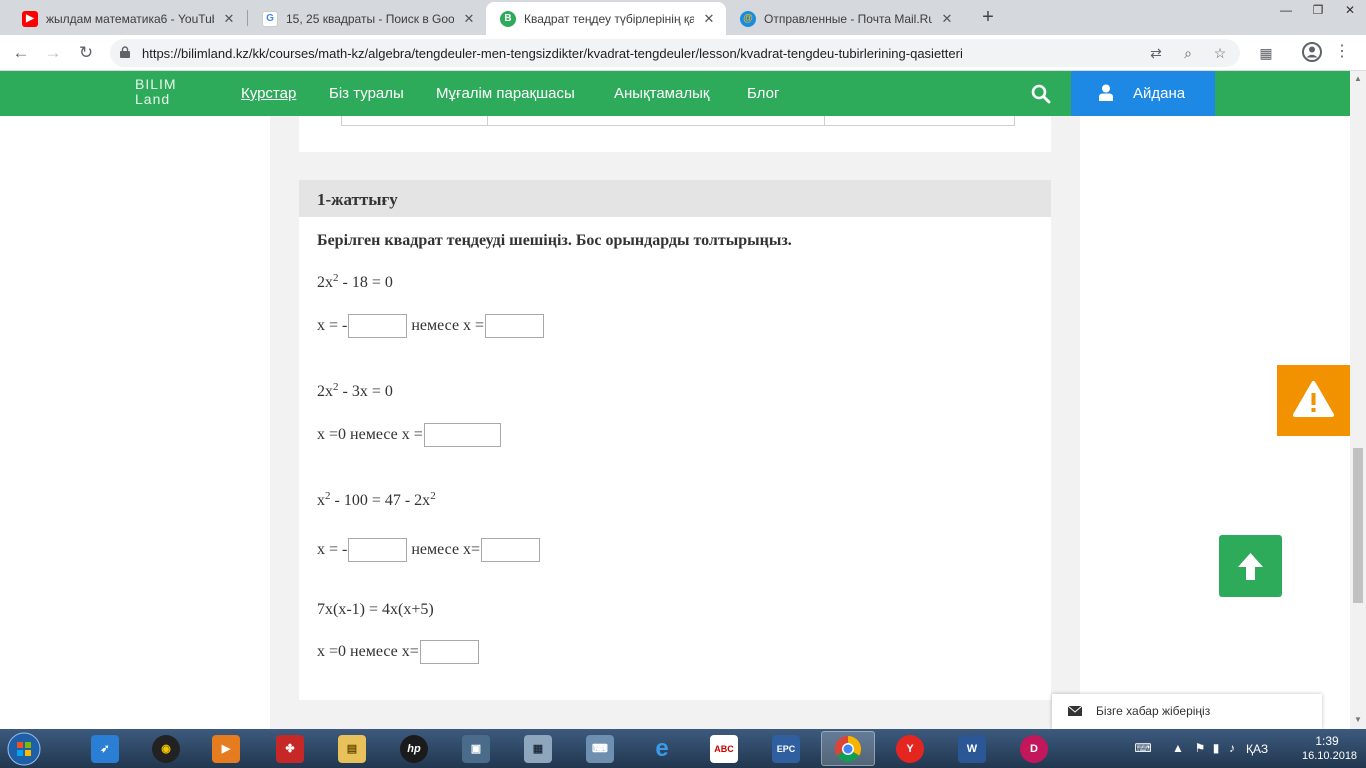 The image size is (1366, 768). What do you see at coordinates (515, 326) in the screenshot?
I see `answer-input-1b` at bounding box center [515, 326].